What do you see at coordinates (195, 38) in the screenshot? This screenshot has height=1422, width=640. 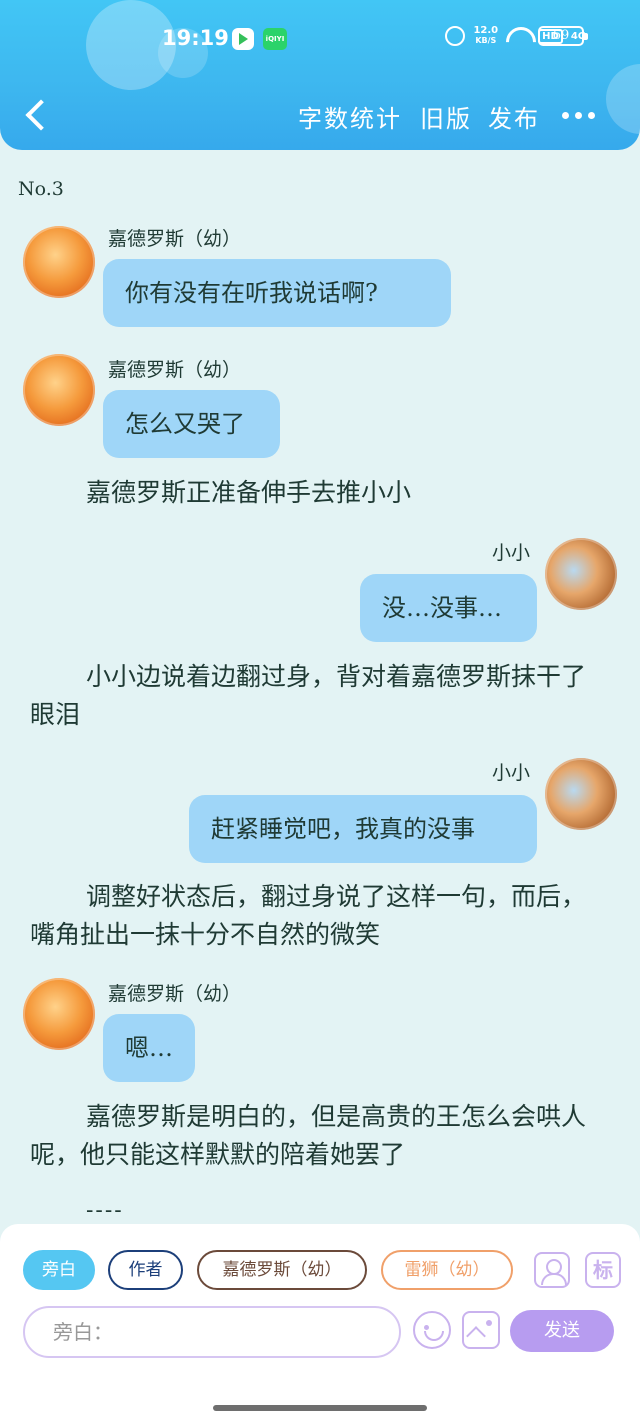 I see `status-time: 19:19` at bounding box center [195, 38].